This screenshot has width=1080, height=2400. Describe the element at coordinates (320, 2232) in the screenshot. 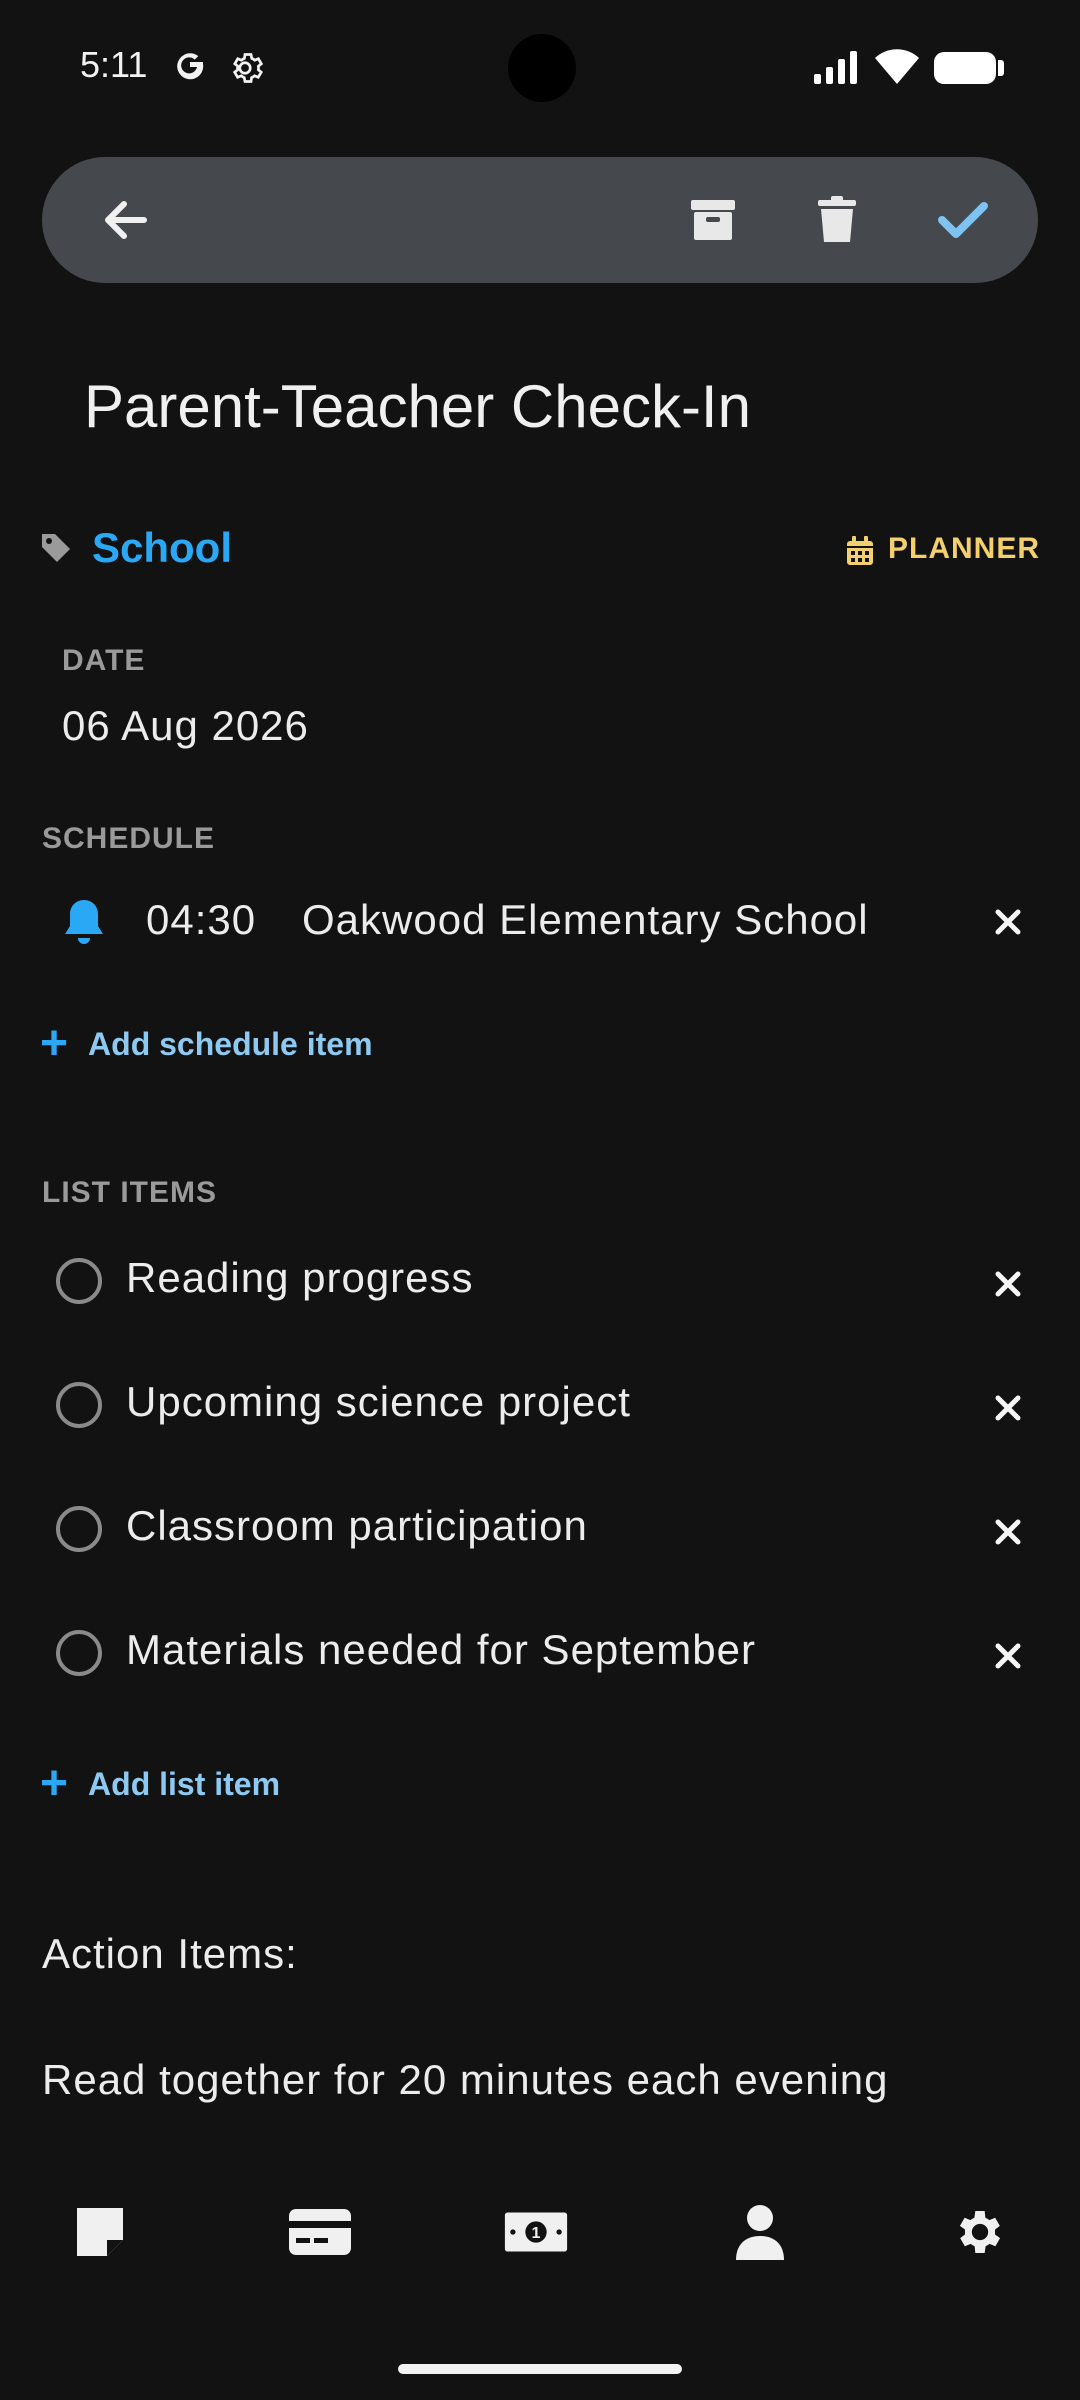

I see `card-icon` at that location.